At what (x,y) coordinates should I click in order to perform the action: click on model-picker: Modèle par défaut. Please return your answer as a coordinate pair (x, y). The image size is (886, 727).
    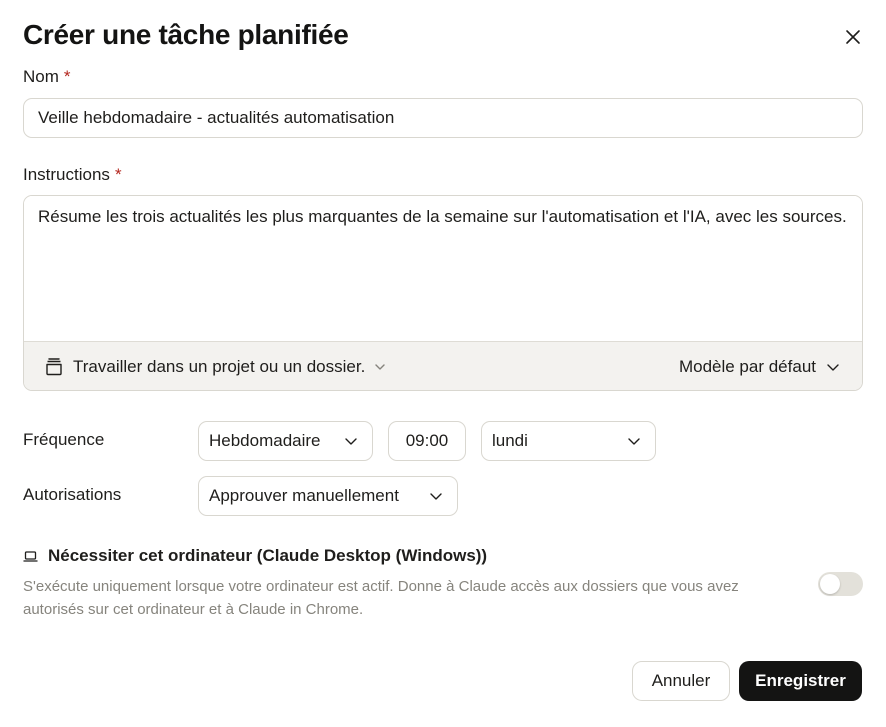
    Looking at the image, I should click on (759, 367).